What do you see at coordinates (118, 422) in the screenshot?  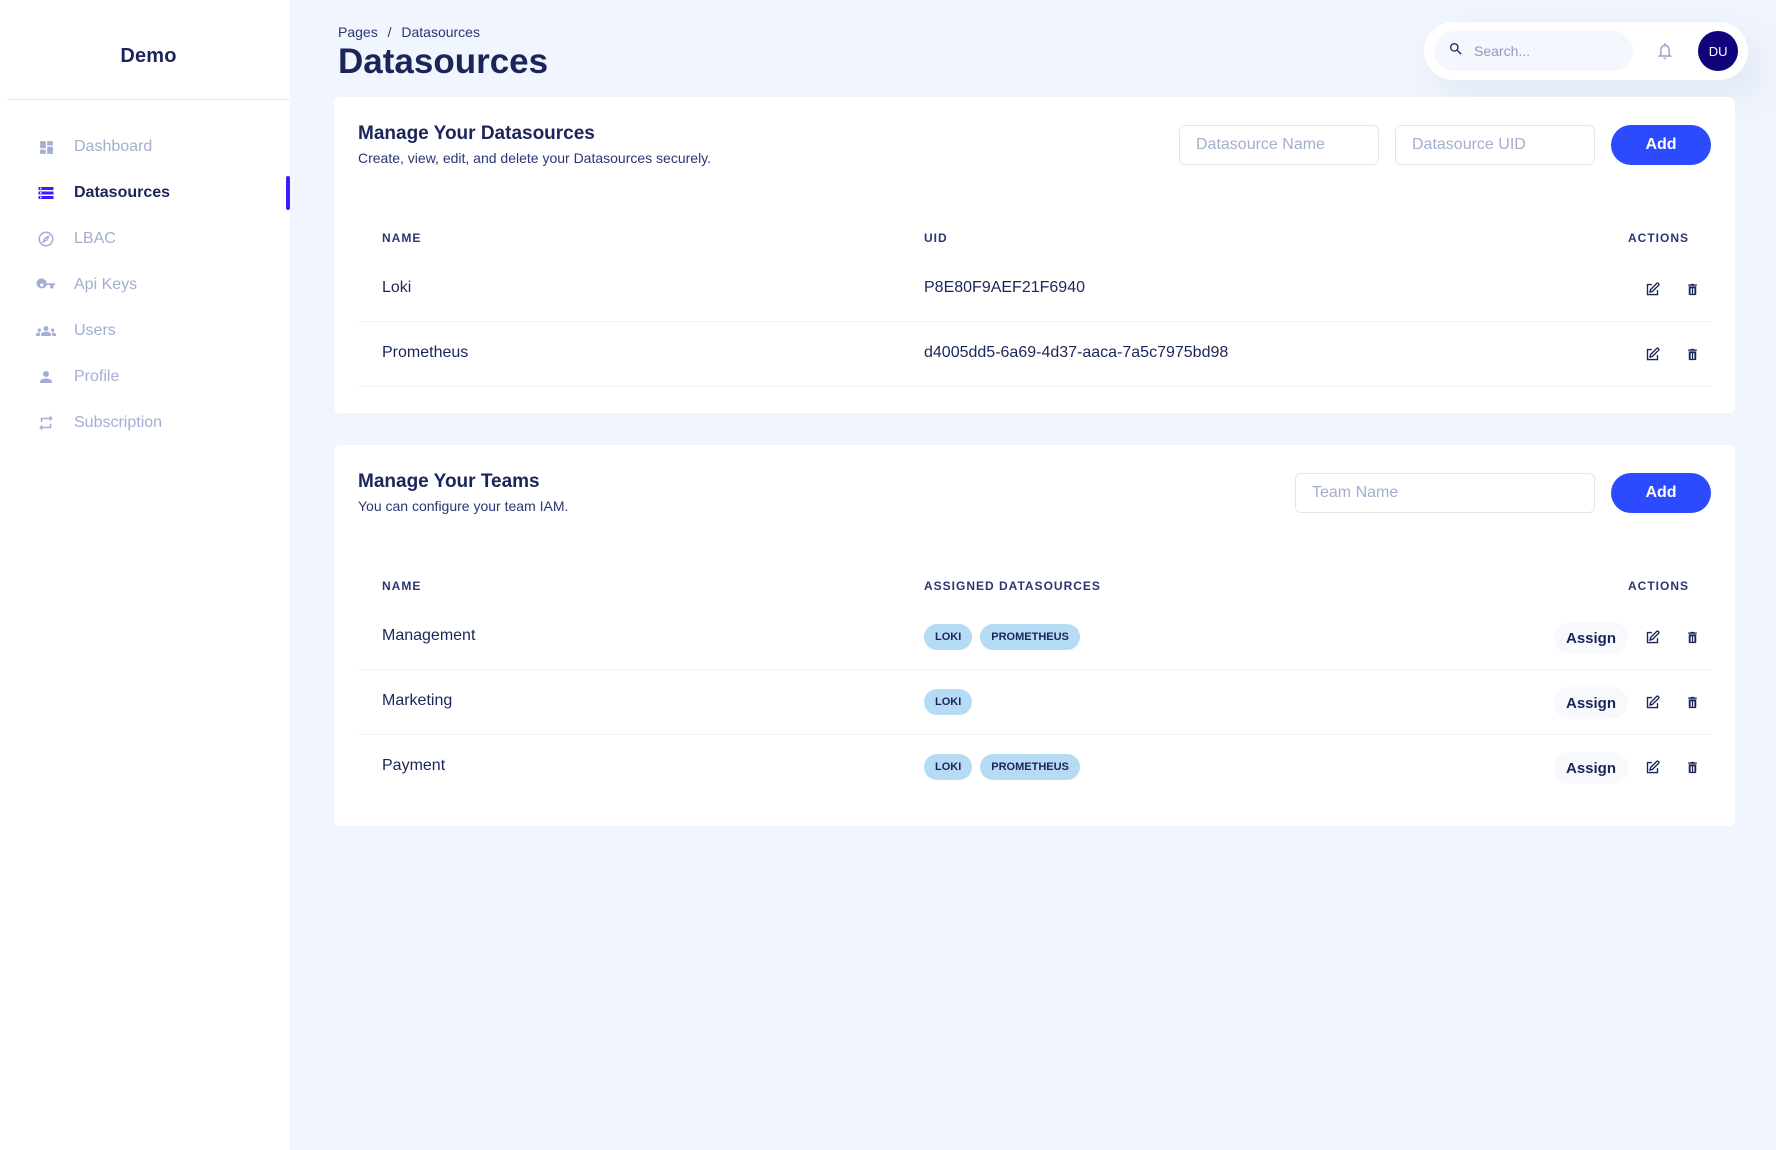 I see `sidebar-item-label: Subscription` at bounding box center [118, 422].